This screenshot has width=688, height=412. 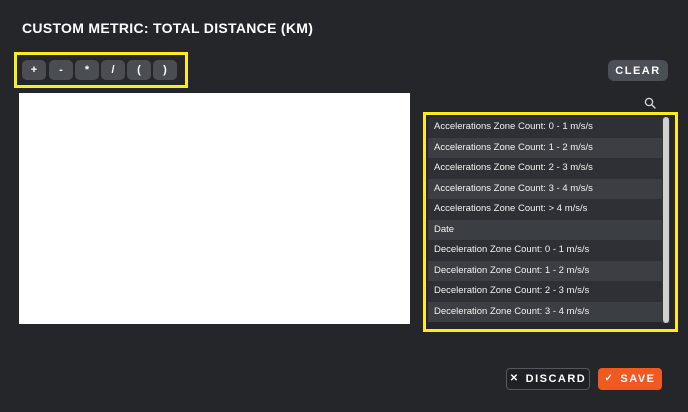 I want to click on discard-label: DISCARD, so click(x=556, y=379).